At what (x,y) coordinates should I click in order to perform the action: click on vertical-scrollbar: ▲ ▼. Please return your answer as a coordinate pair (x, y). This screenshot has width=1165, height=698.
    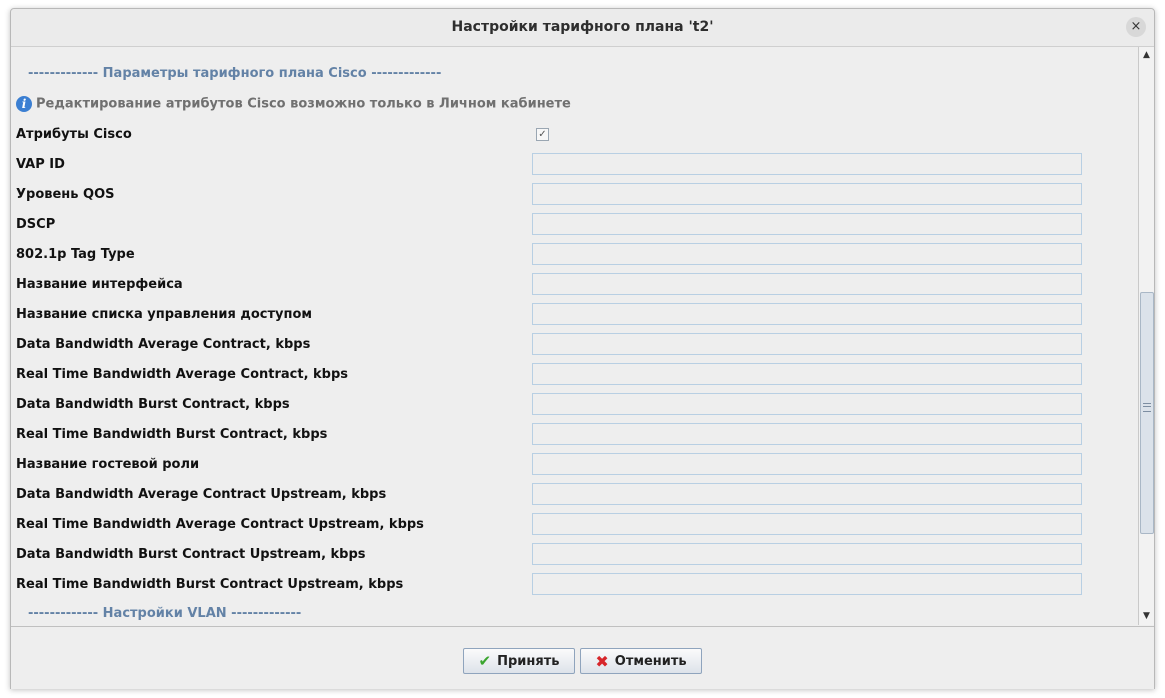
    Looking at the image, I should click on (1146, 336).